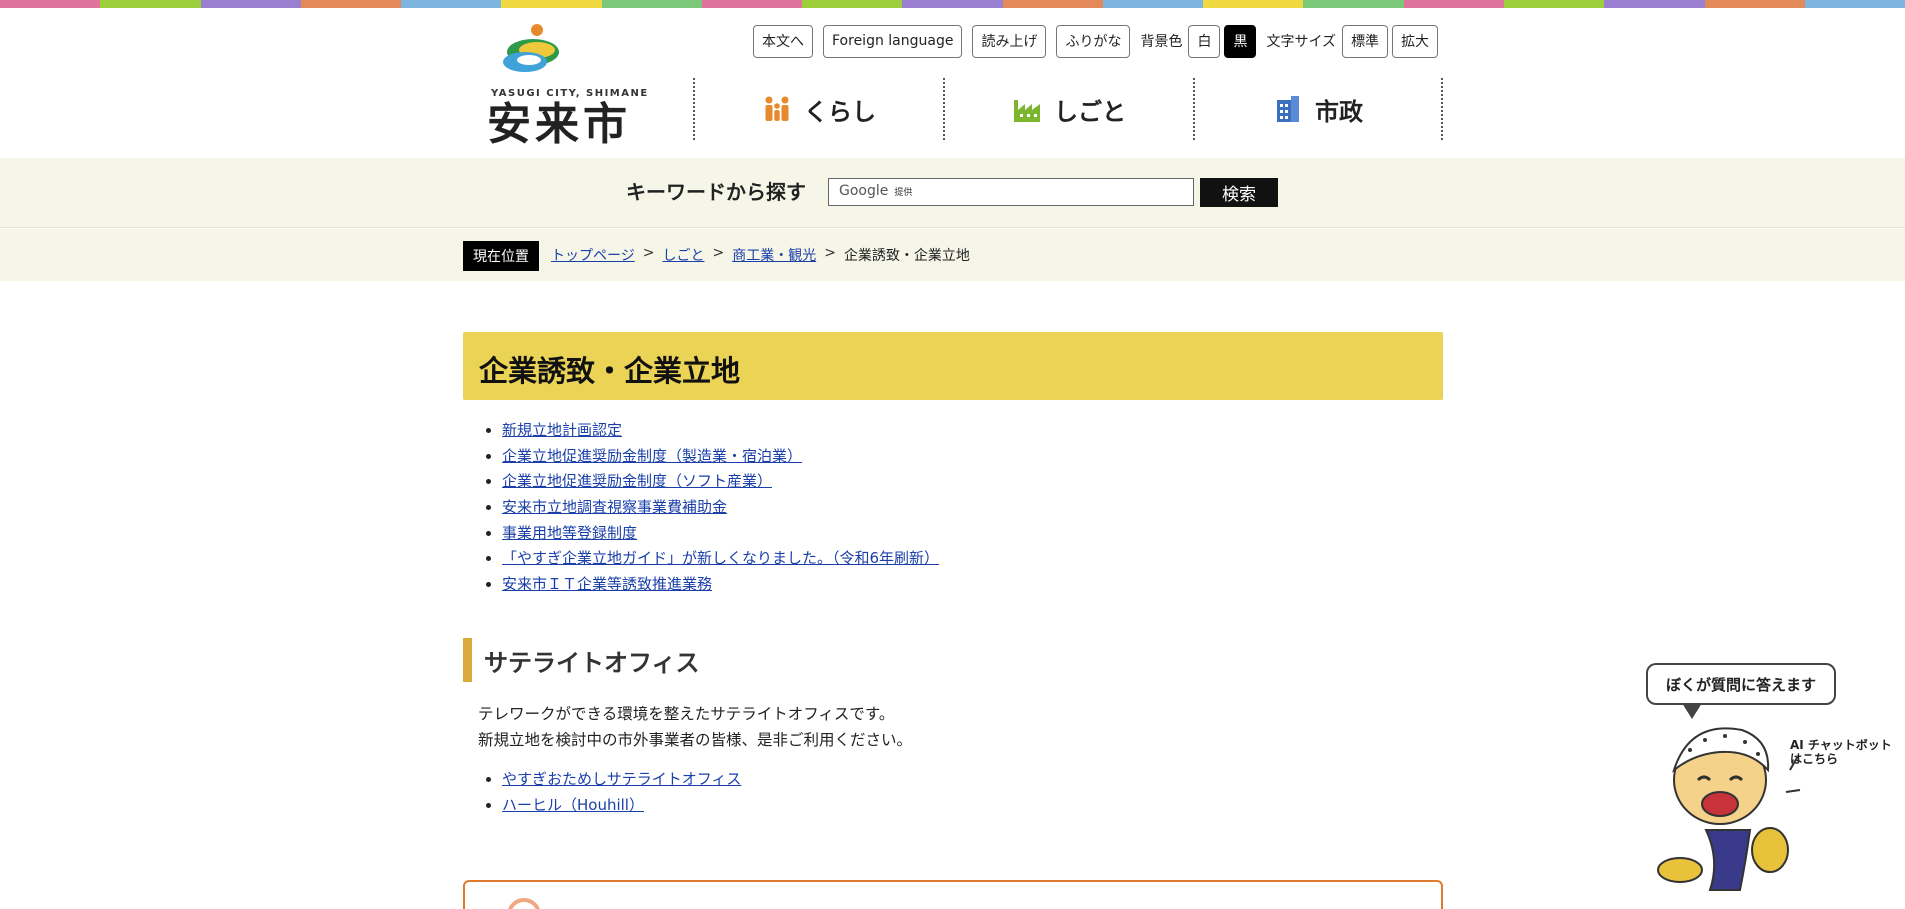 The height and width of the screenshot is (909, 1905). I want to click on link-land-registration: 事業用地等登録制度, so click(569, 533).